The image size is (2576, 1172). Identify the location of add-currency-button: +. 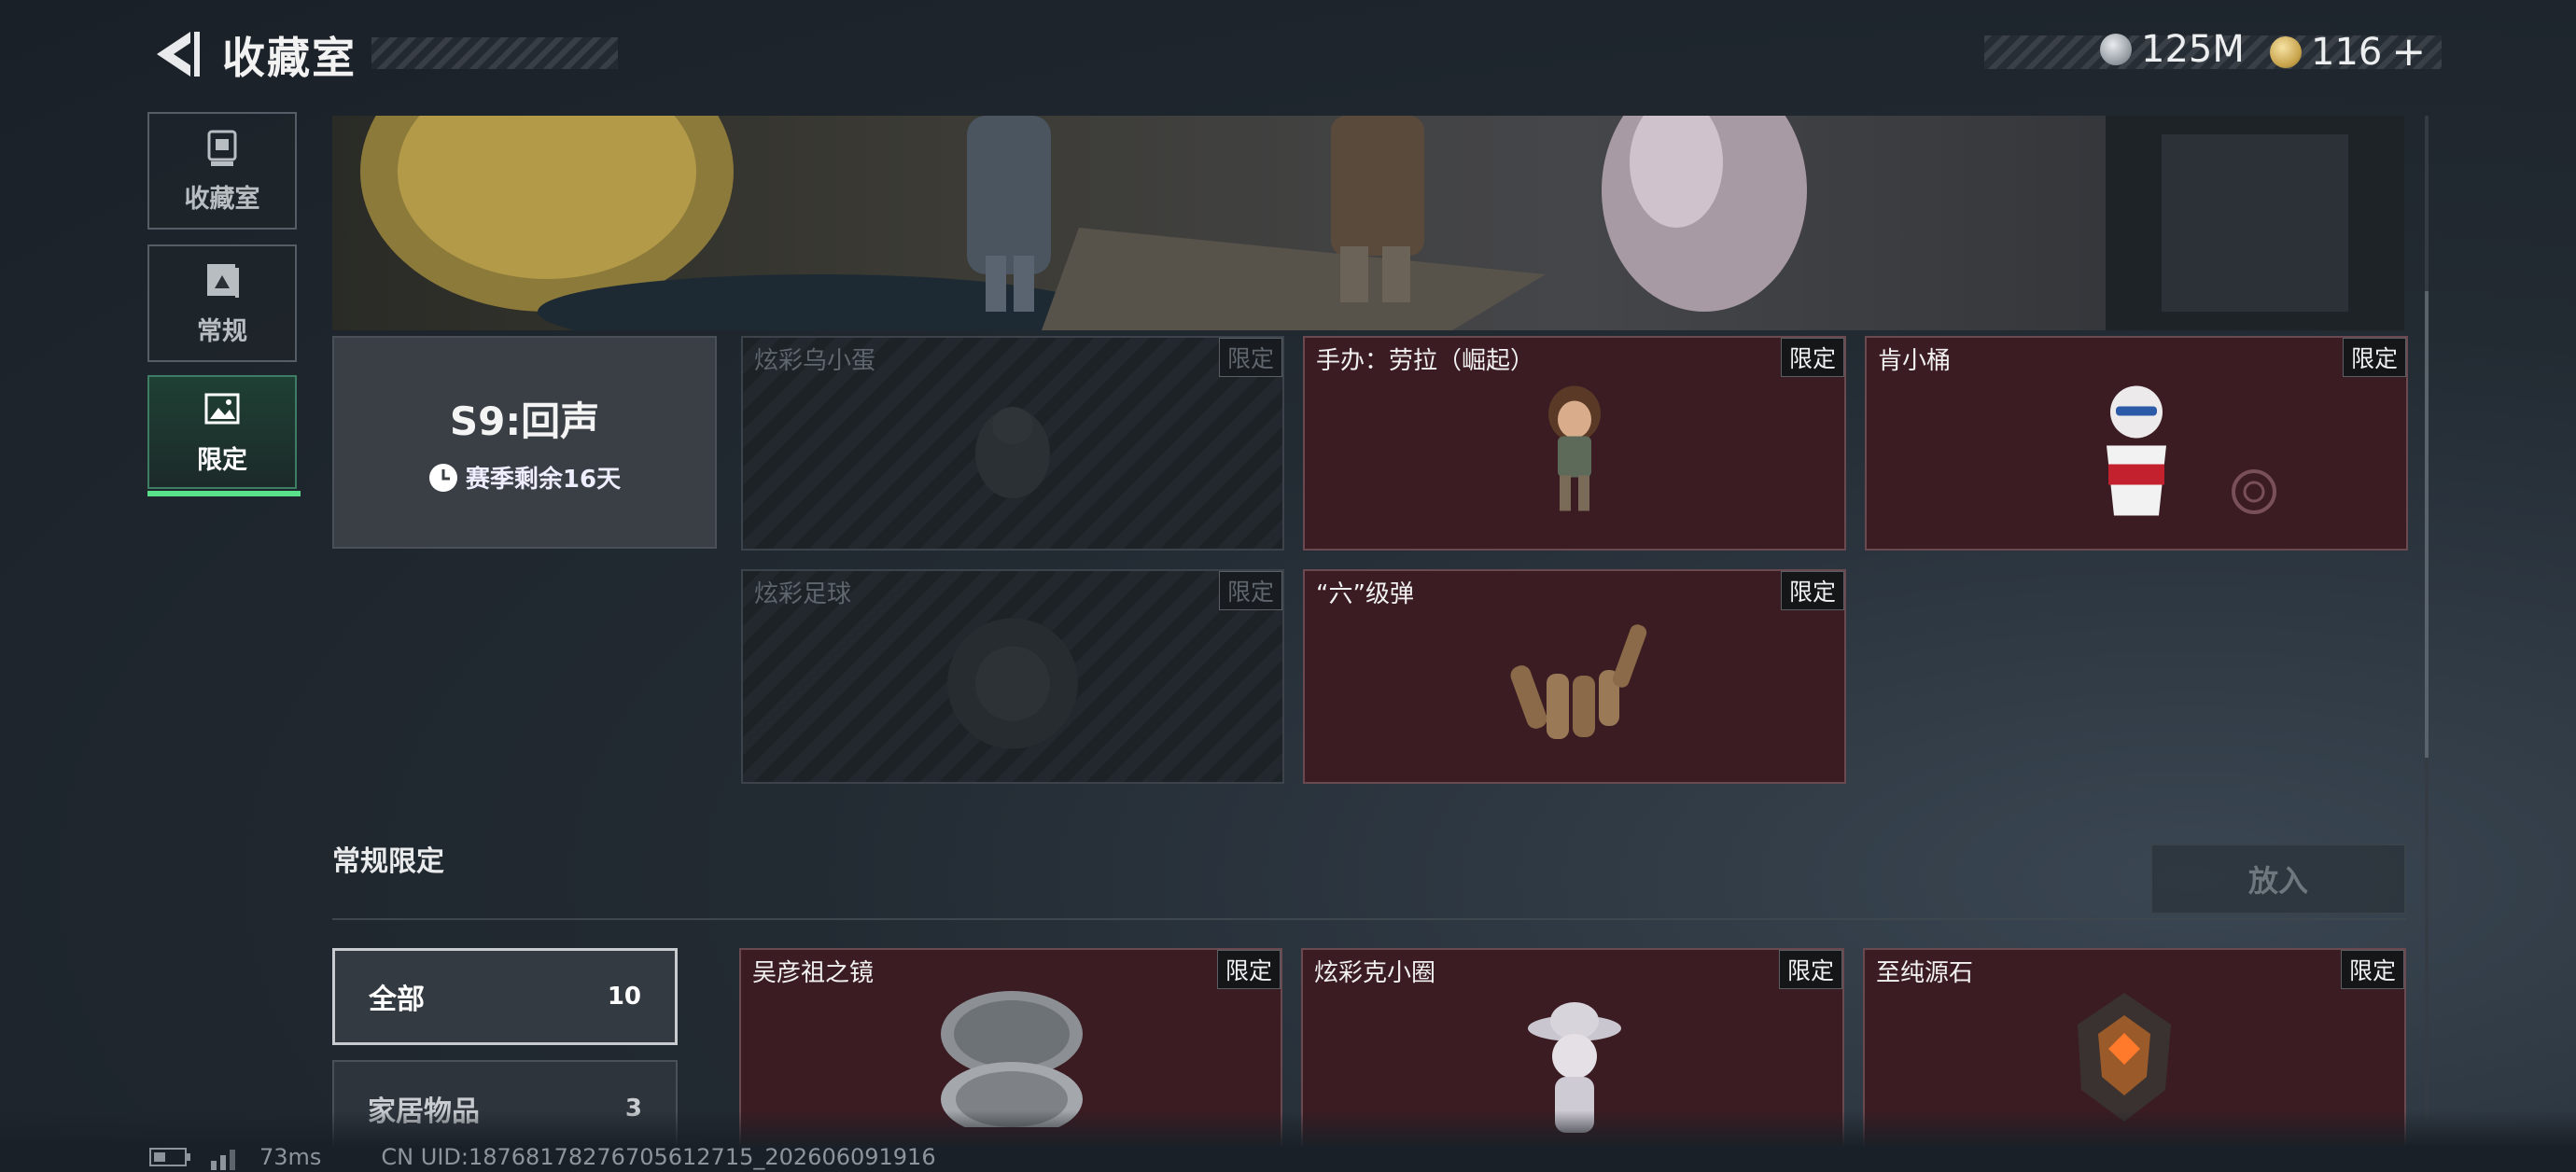
(2408, 52).